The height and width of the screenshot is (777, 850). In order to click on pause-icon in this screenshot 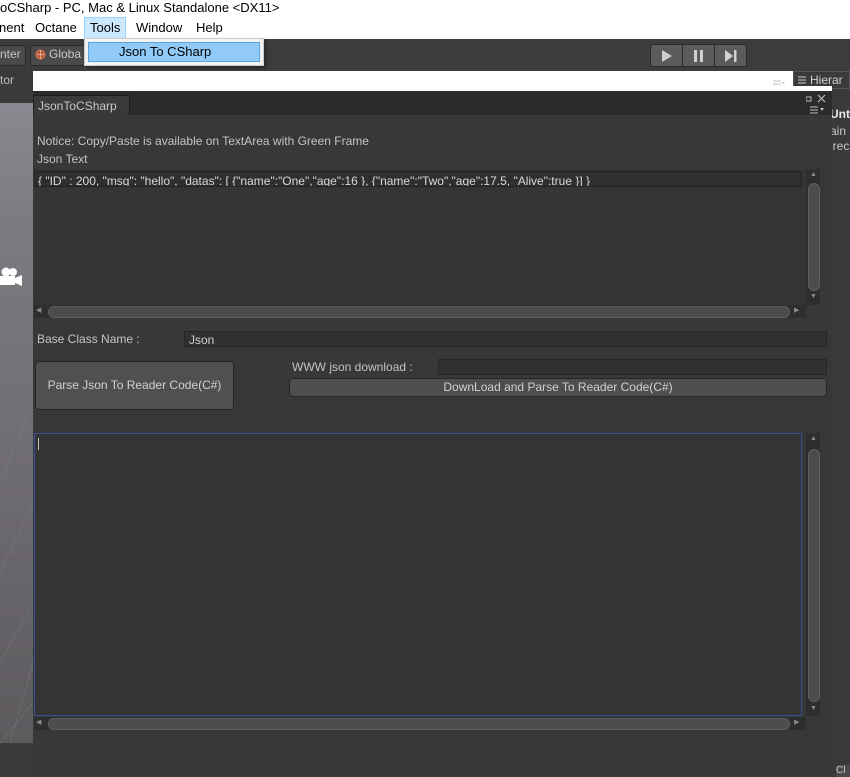, I will do `click(698, 56)`.